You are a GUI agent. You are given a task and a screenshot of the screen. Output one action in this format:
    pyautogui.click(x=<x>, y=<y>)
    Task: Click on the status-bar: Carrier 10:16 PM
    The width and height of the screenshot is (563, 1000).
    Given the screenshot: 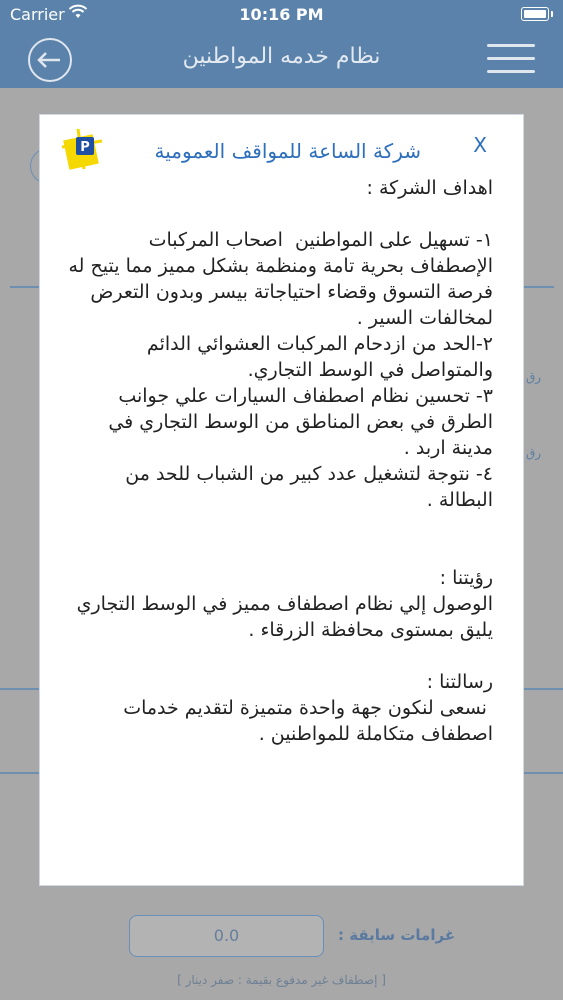 What is the action you would take?
    pyautogui.click(x=281, y=15)
    